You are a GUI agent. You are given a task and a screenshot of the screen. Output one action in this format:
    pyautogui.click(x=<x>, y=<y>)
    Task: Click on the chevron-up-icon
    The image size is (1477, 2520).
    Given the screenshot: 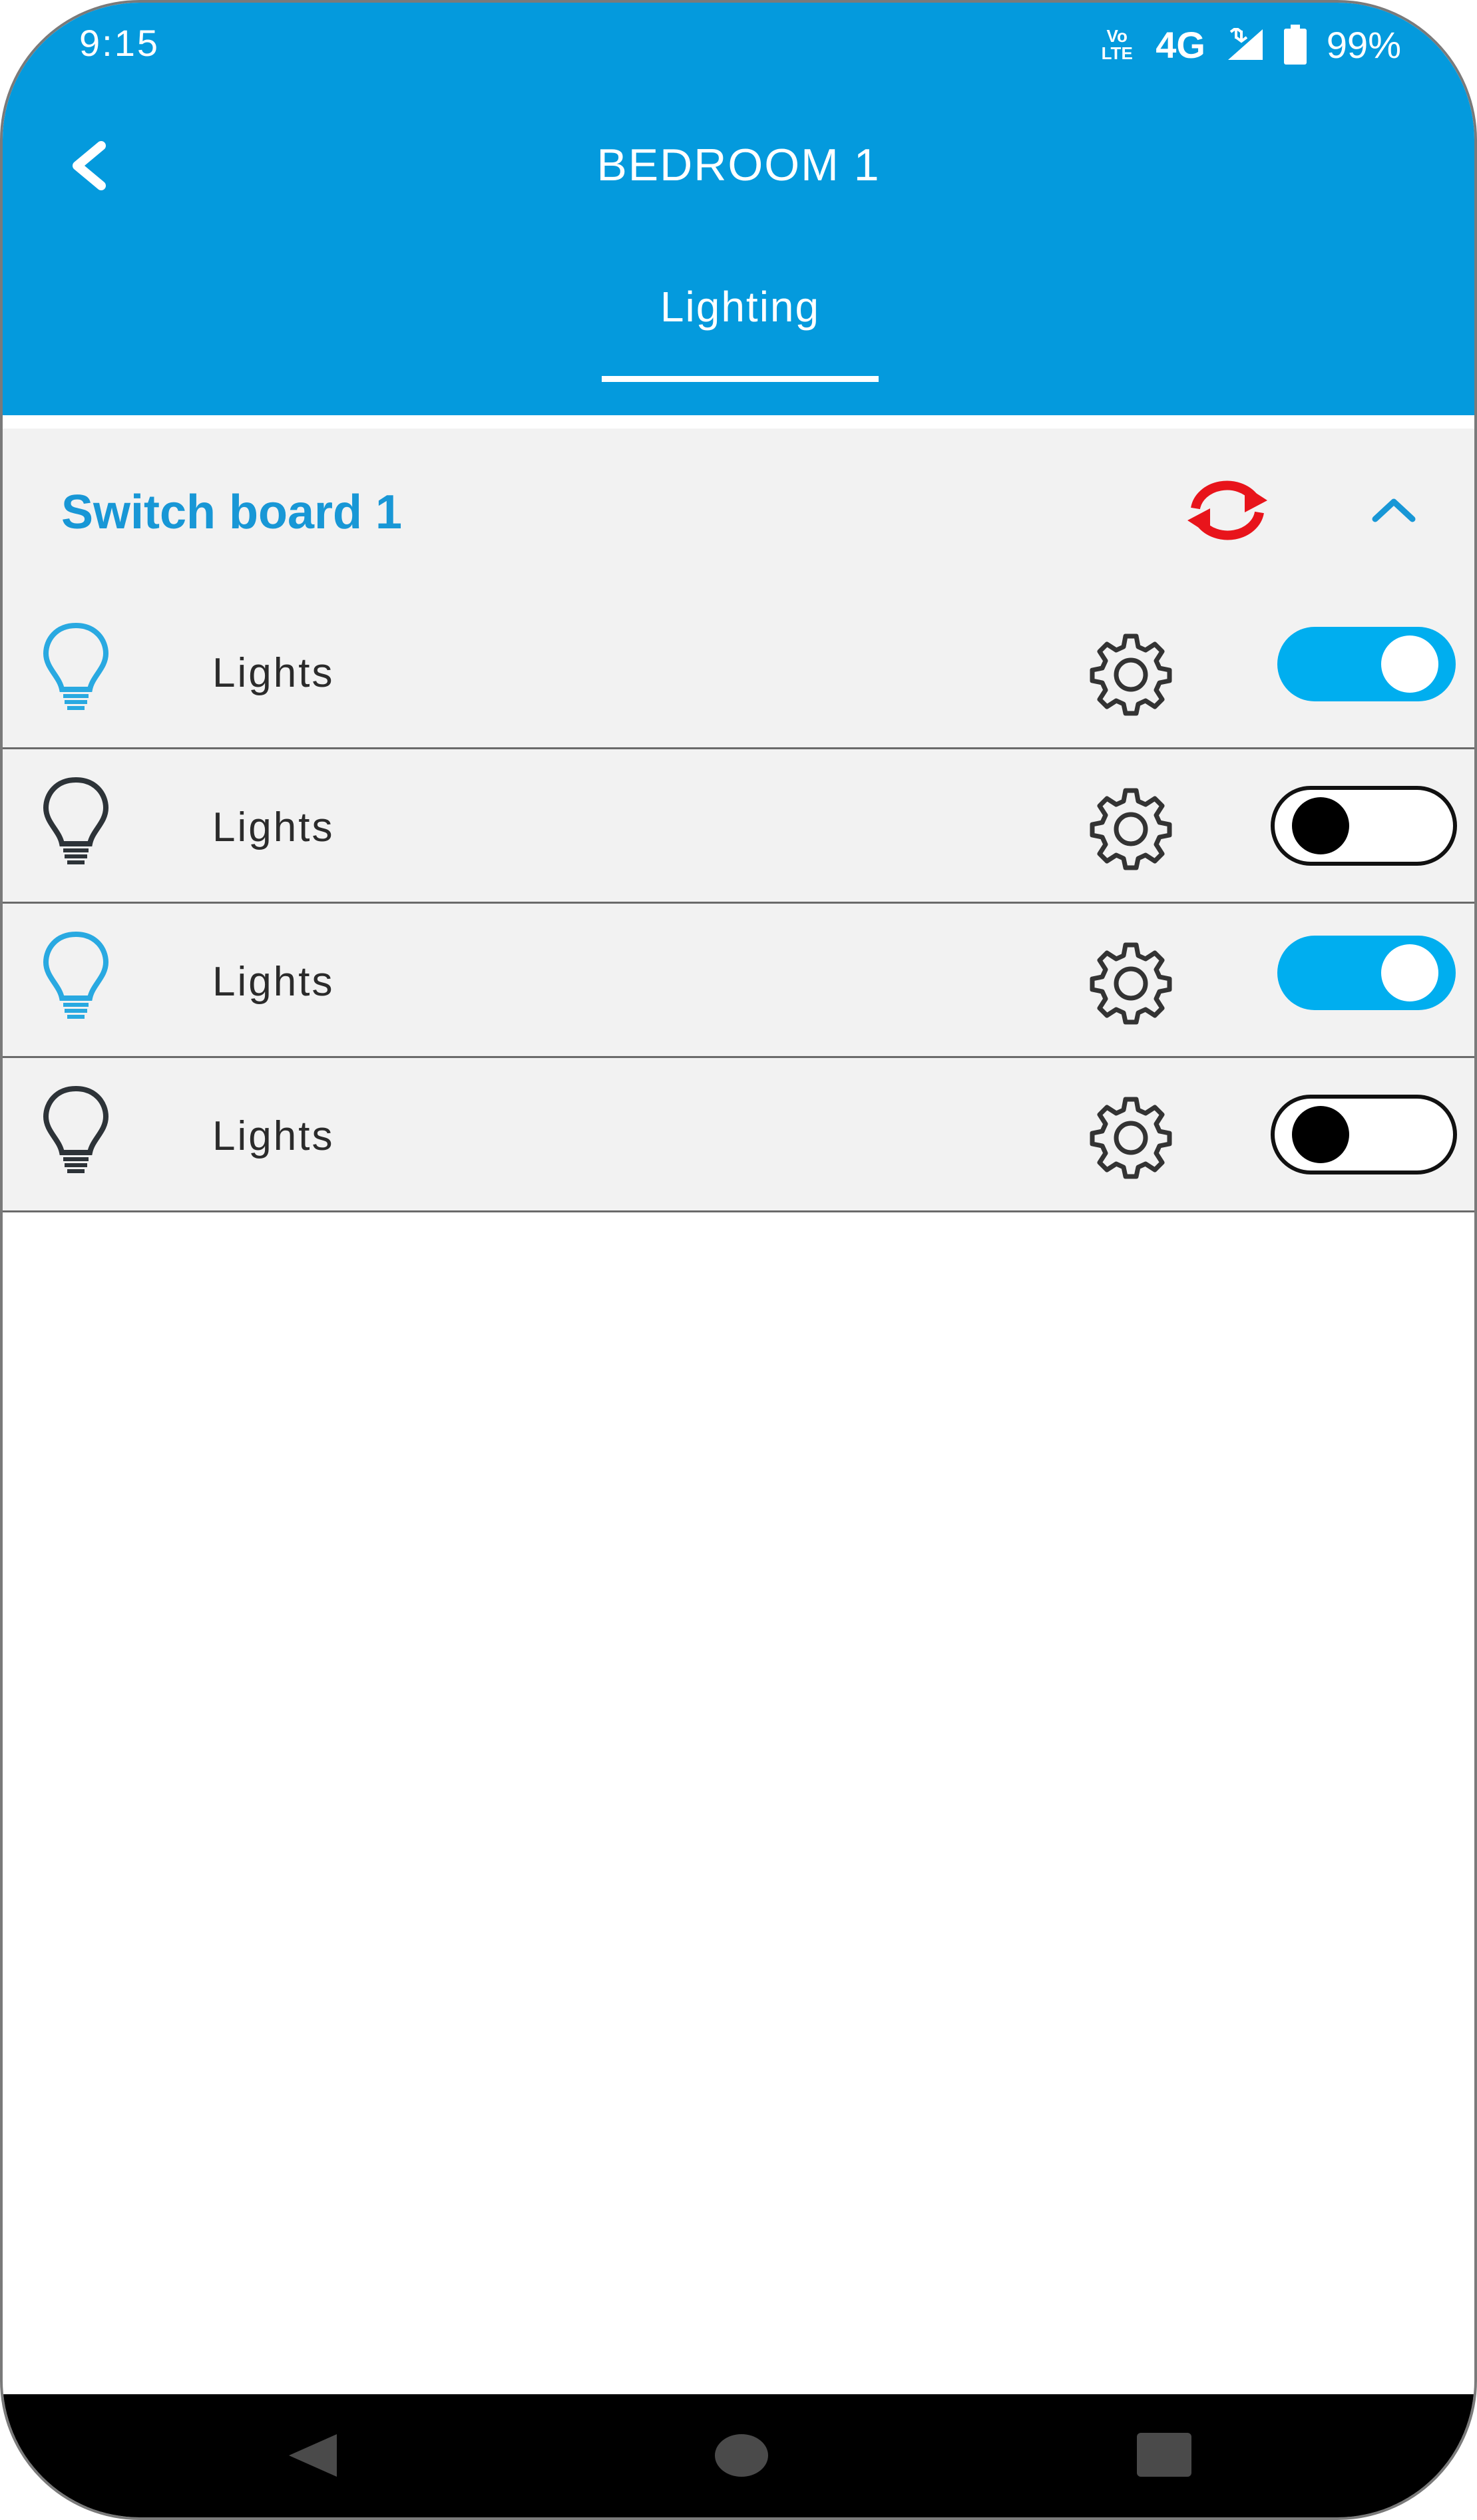 What is the action you would take?
    pyautogui.click(x=1394, y=510)
    